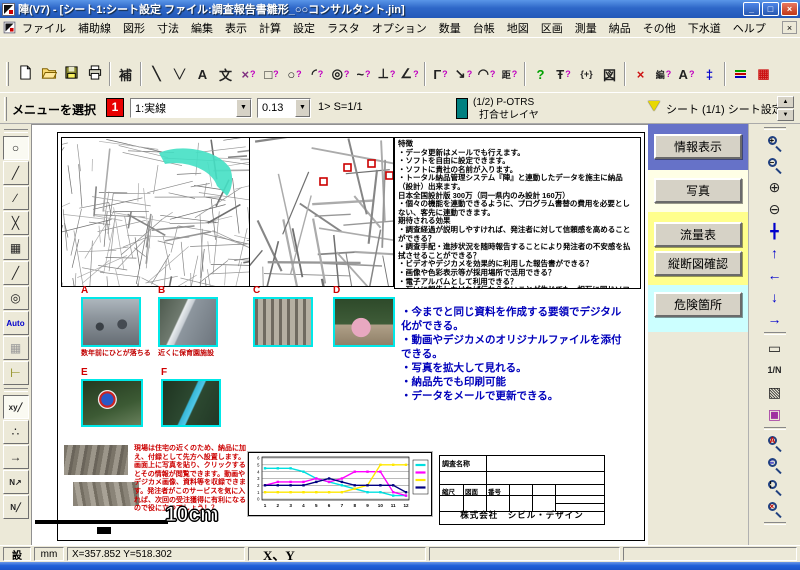 This screenshot has height=570, width=800. What do you see at coordinates (654, 106) in the screenshot?
I see `filter-funnel-icon` at bounding box center [654, 106].